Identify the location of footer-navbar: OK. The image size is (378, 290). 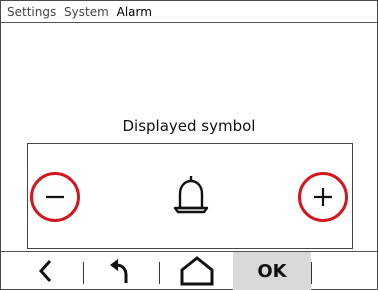
(189, 270).